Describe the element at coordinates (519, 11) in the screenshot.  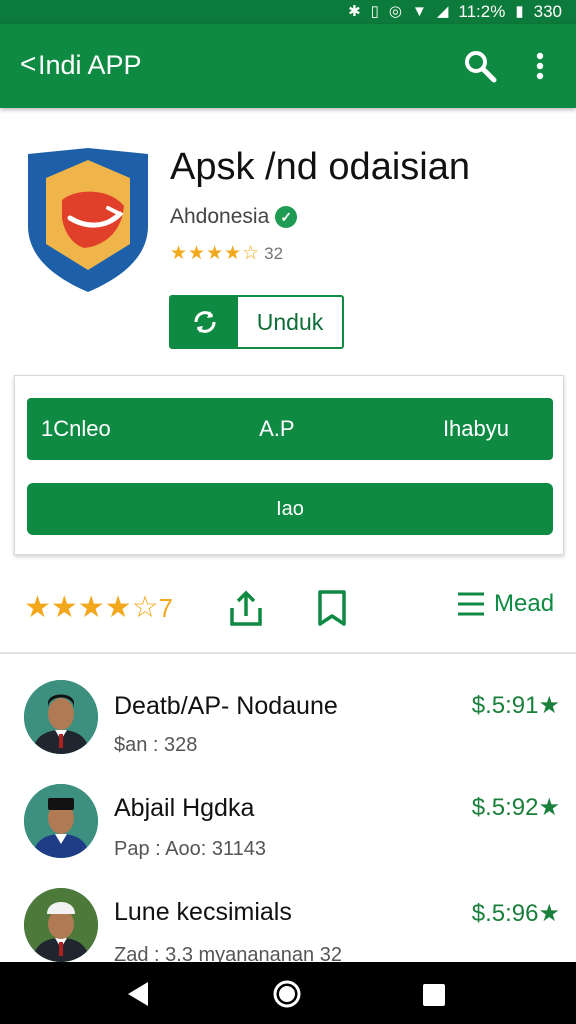
I see `battery-icon: ▮` at that location.